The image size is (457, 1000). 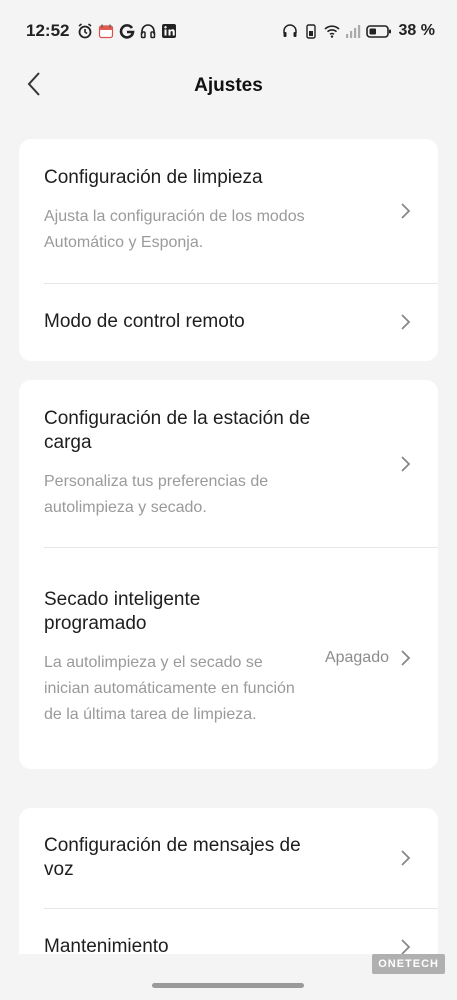 What do you see at coordinates (106, 31) in the screenshot?
I see `calendar-icon` at bounding box center [106, 31].